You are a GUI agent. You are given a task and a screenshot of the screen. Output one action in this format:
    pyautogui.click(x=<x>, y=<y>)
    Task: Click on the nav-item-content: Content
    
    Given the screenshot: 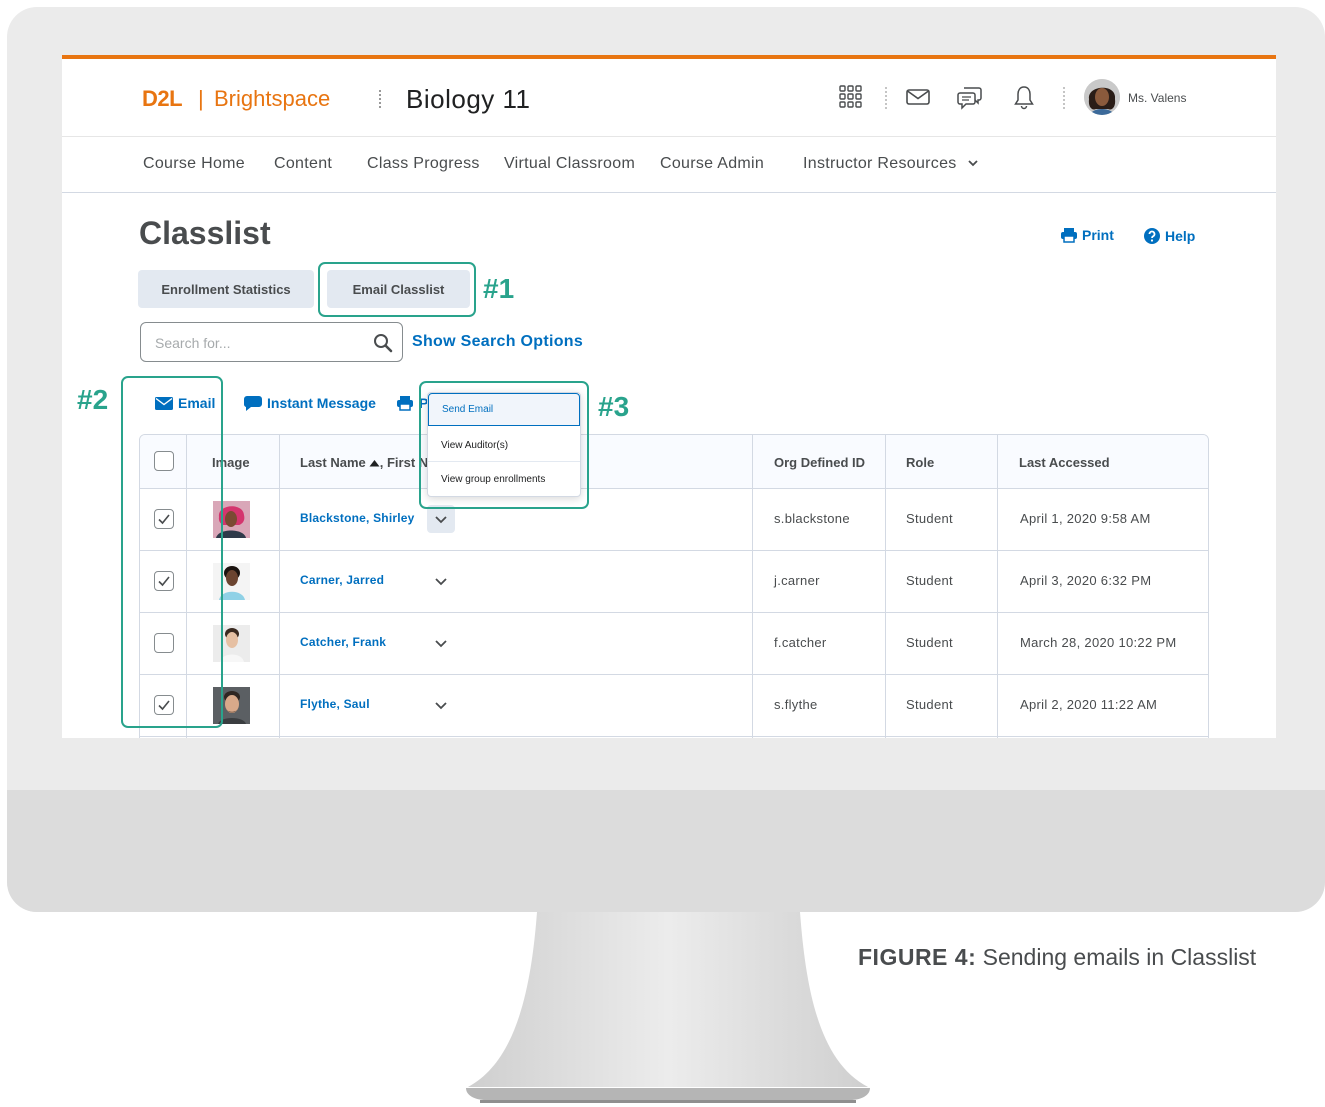 What is the action you would take?
    pyautogui.click(x=303, y=164)
    